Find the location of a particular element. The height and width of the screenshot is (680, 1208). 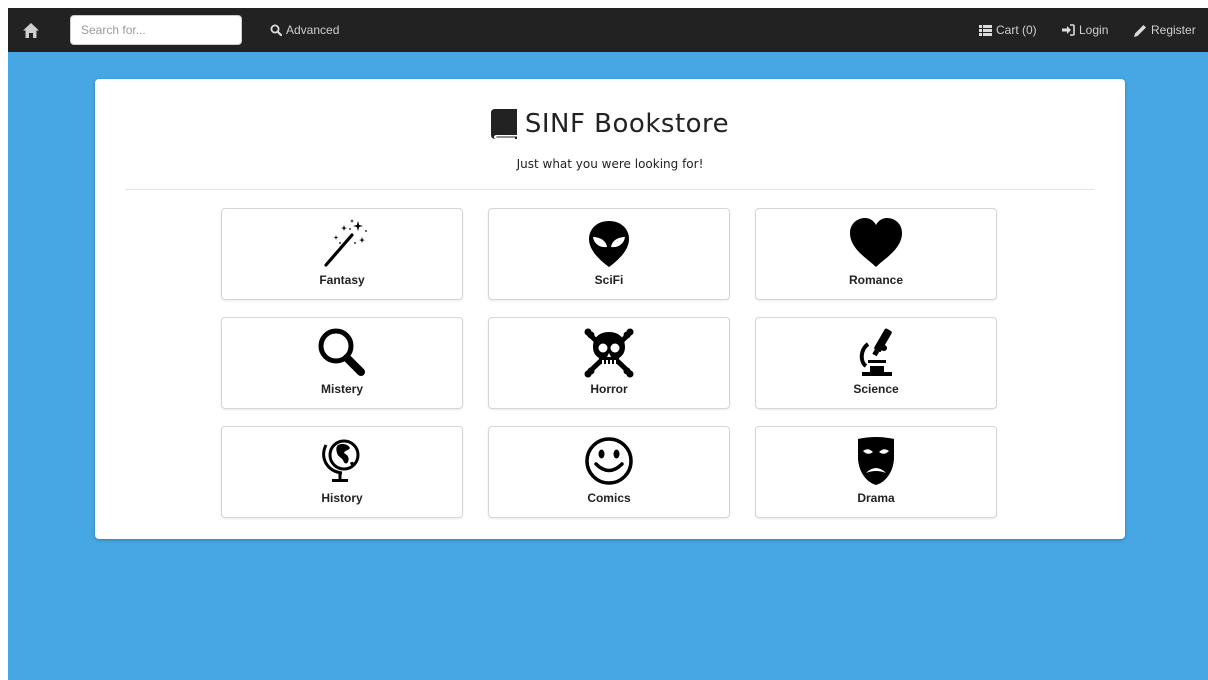

login-icon is located at coordinates (1068, 30).